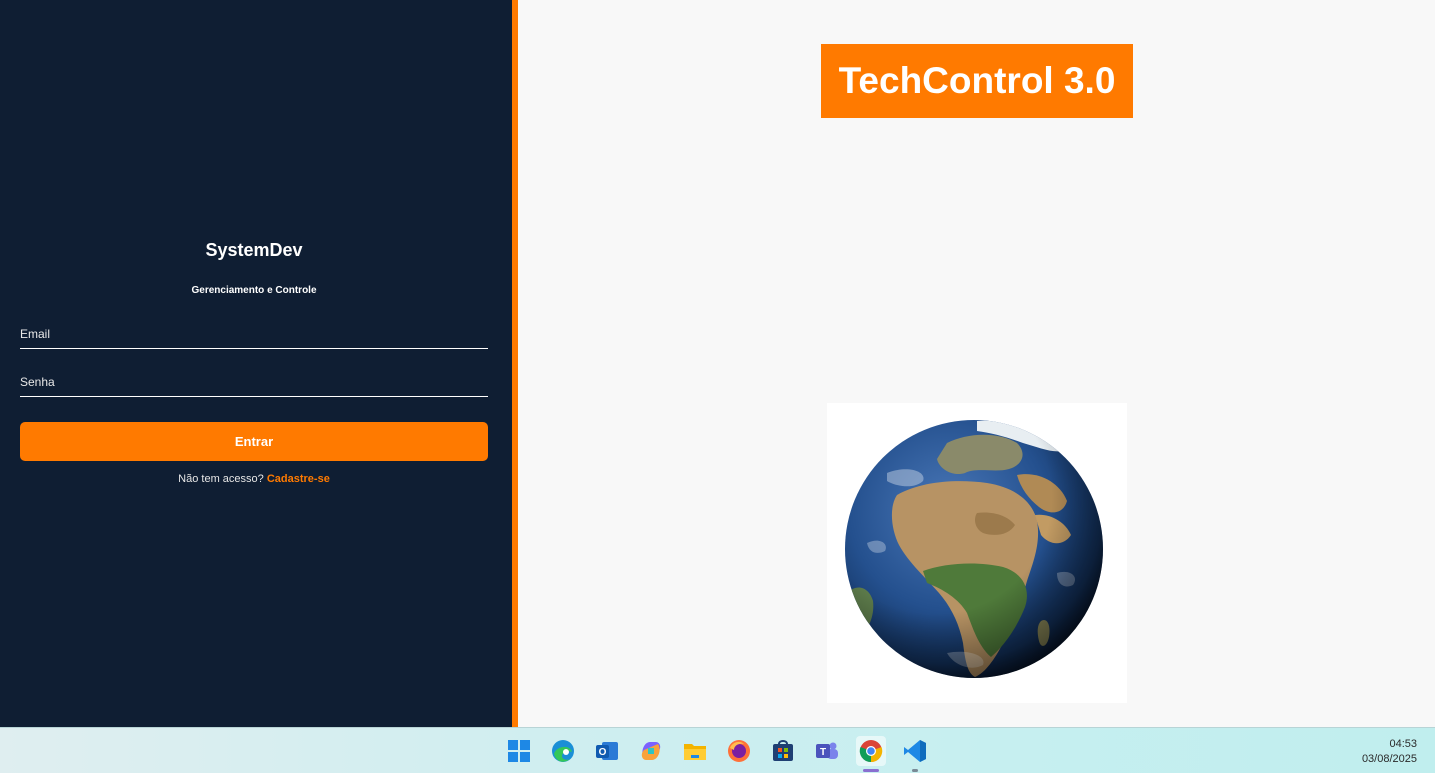  What do you see at coordinates (254, 250) in the screenshot?
I see `brand-name: SystemDev` at bounding box center [254, 250].